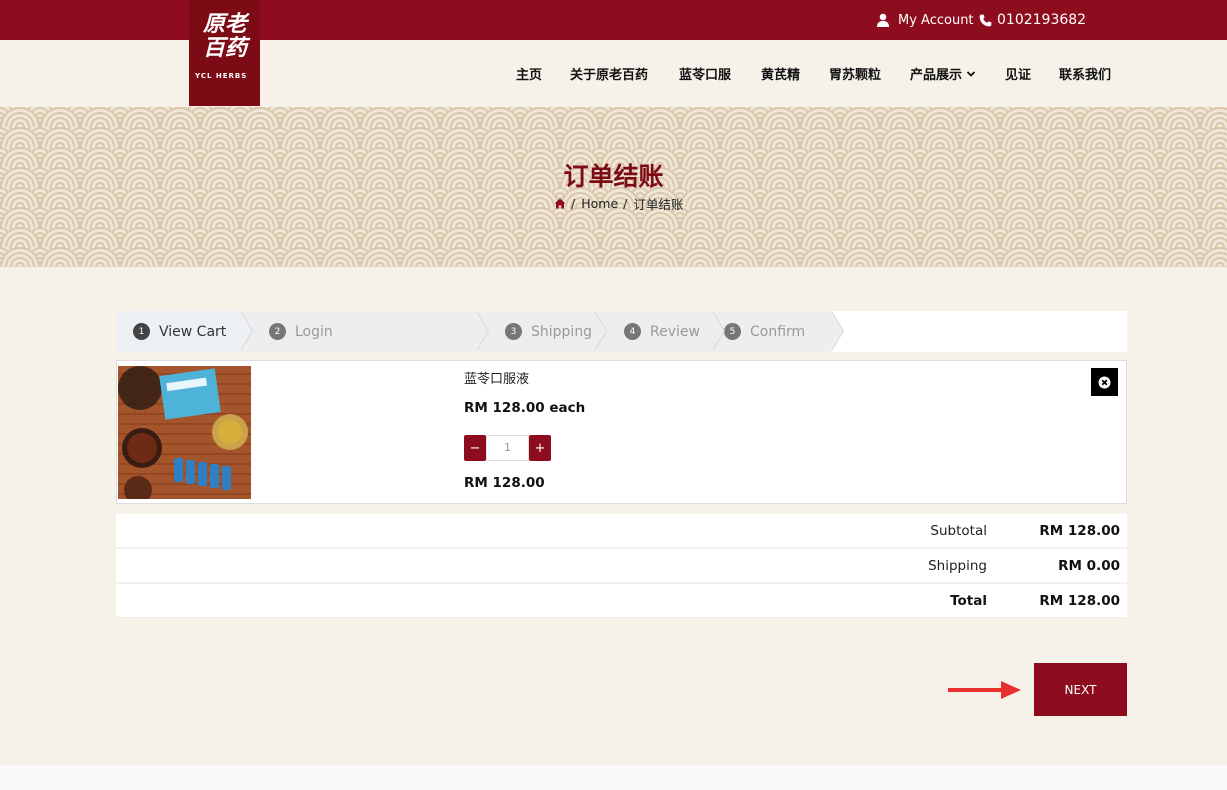 The height and width of the screenshot is (790, 1227). I want to click on page-title: 订单结账, so click(613, 176).